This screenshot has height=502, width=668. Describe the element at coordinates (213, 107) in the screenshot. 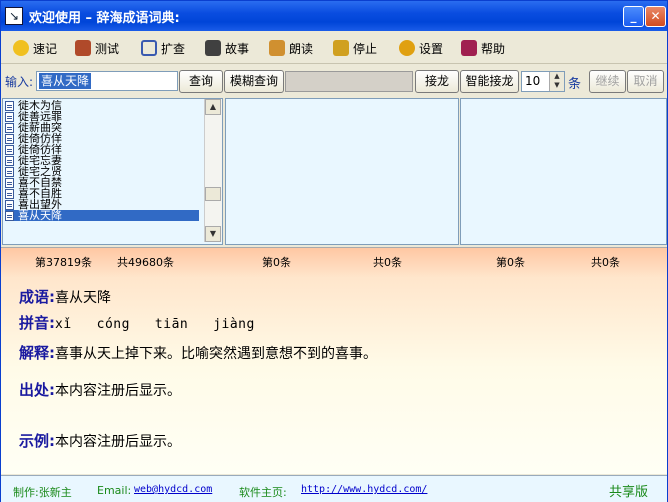

I see `scroll-up-arrow: ▲` at that location.